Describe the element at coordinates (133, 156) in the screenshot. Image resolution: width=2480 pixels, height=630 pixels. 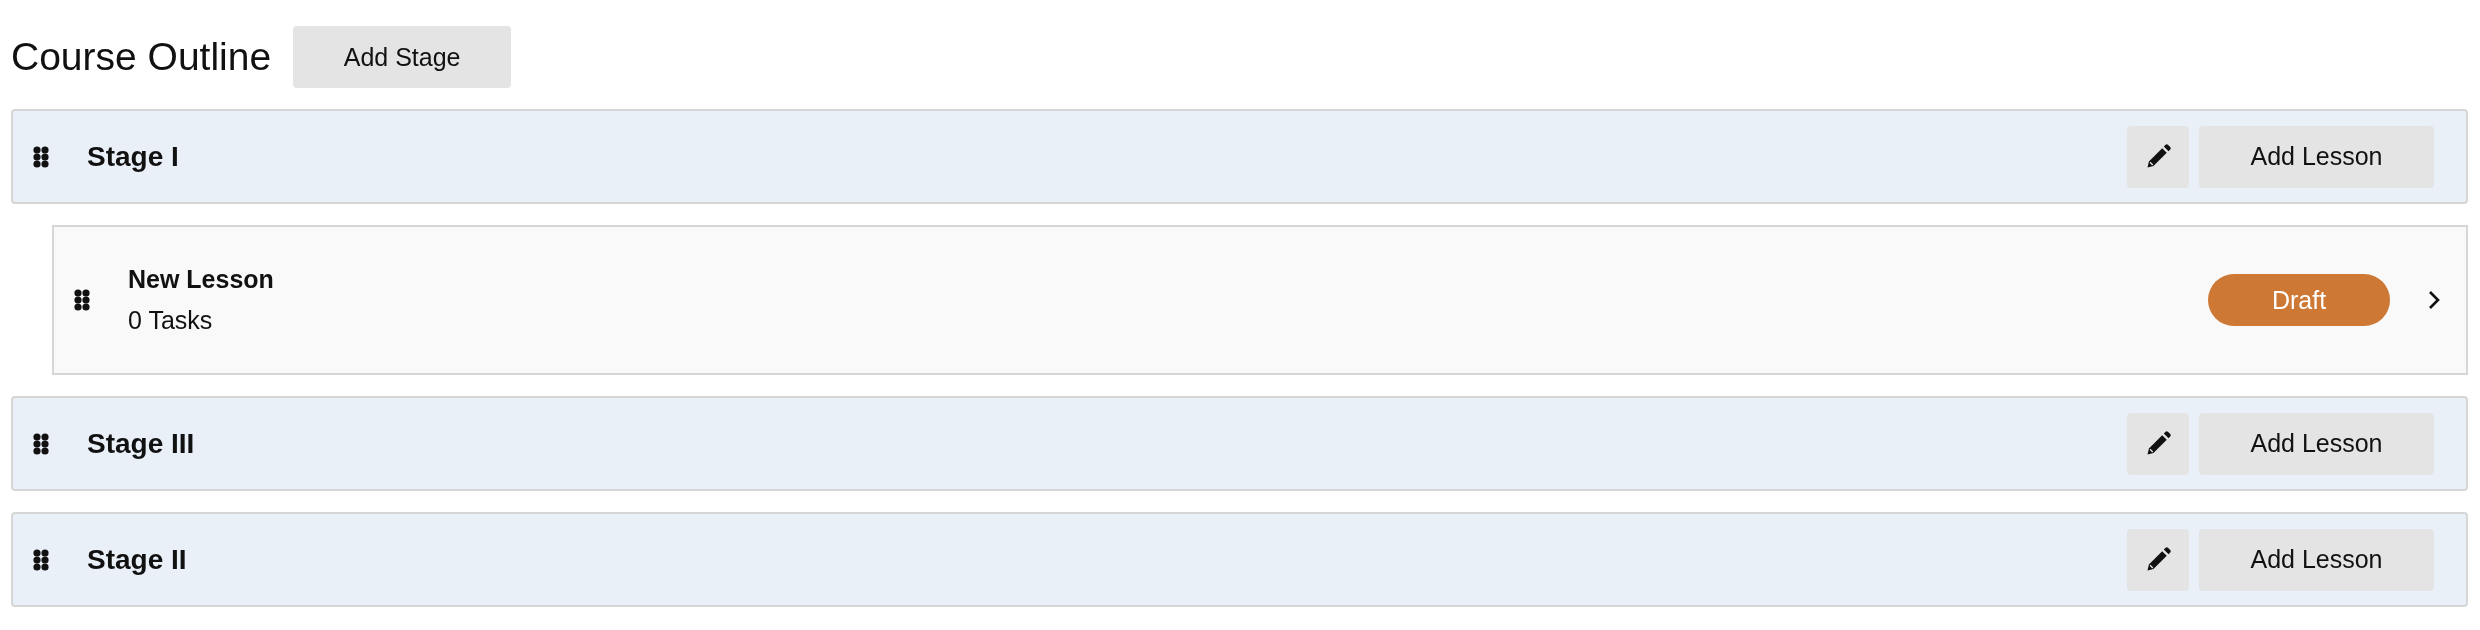
I see `stage-title: Stage I` at that location.